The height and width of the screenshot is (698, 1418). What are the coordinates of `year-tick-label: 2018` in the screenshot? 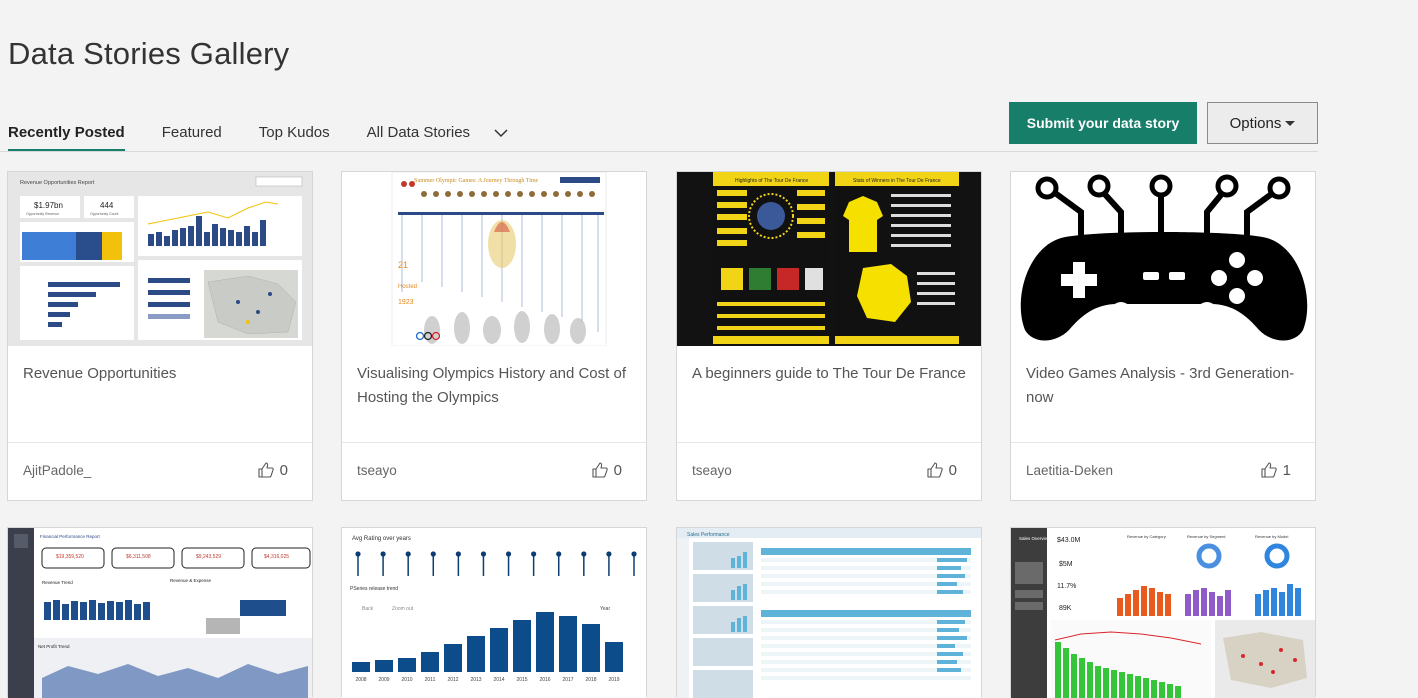 It's located at (590, 680).